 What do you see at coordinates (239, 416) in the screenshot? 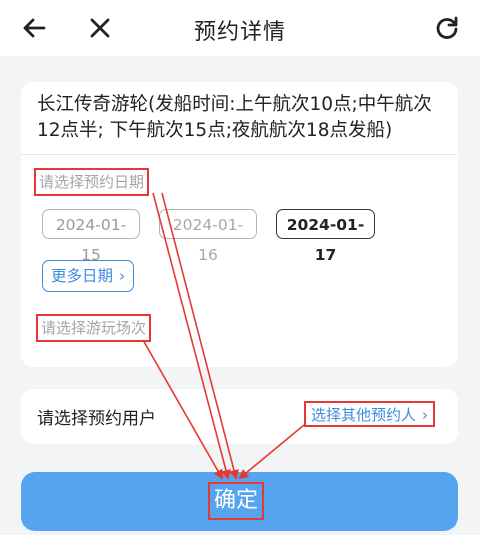
I see `user-card: 请选择预约用户 选择其他预约人 ›` at bounding box center [239, 416].